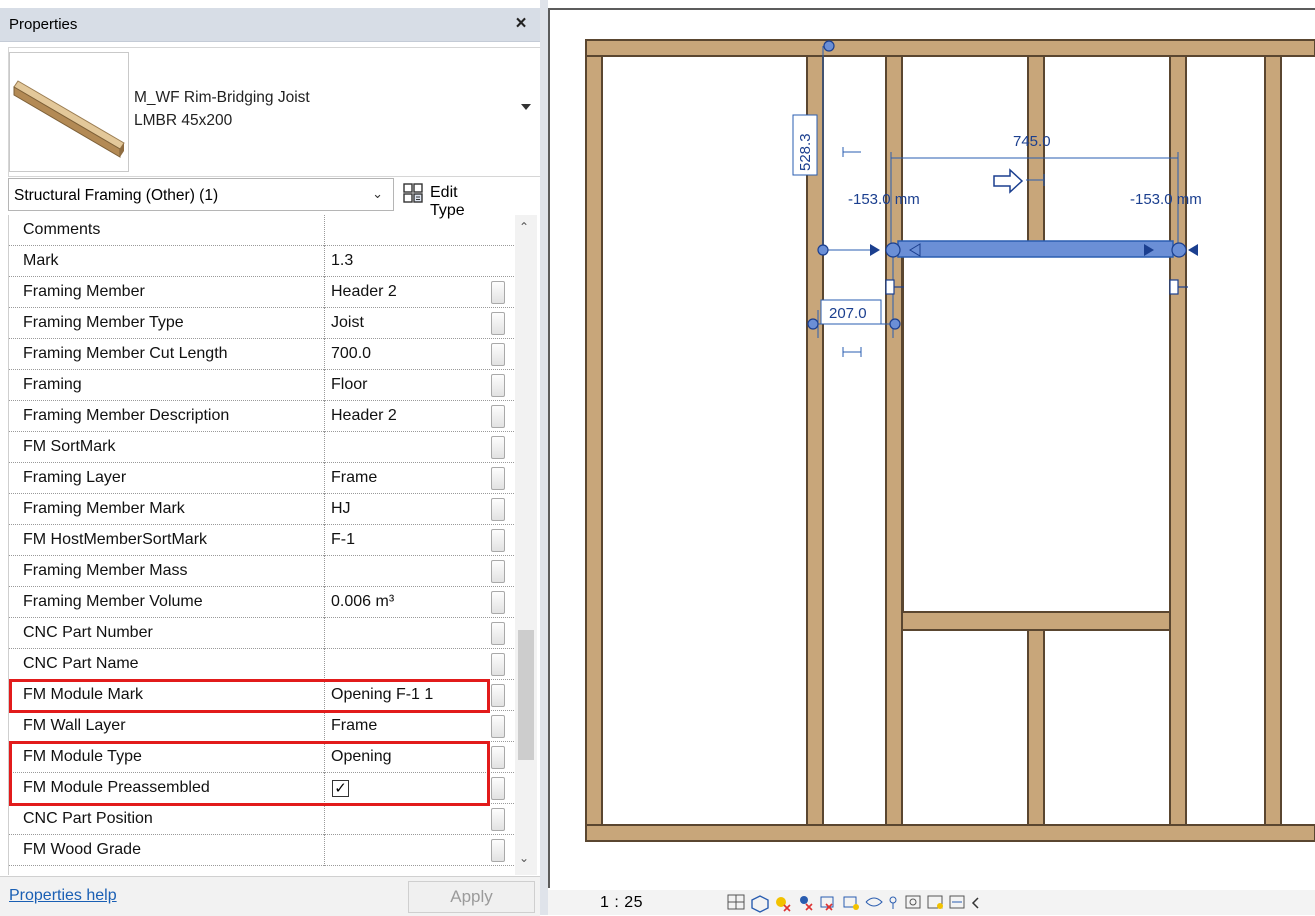 The height and width of the screenshot is (916, 1315). I want to click on connector-icon, so click(1174, 287).